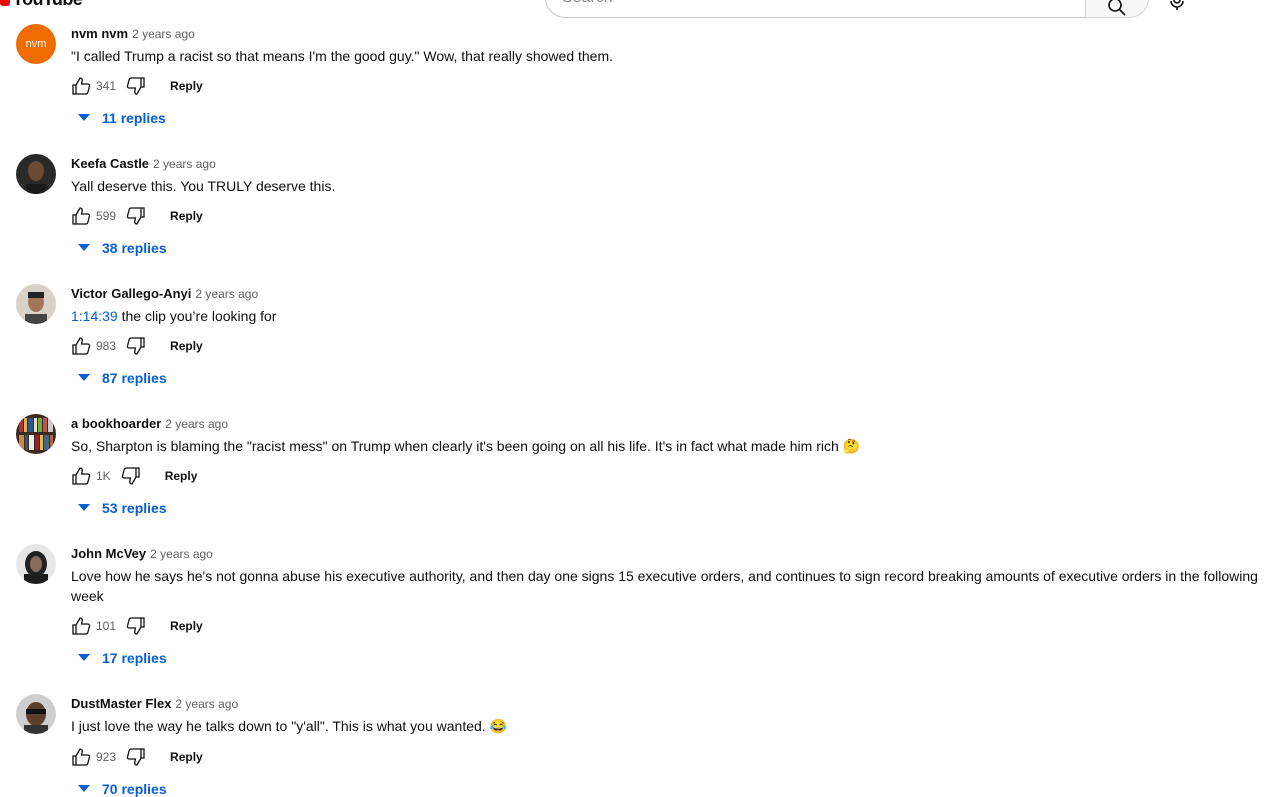 The image size is (1283, 797). What do you see at coordinates (121, 703) in the screenshot?
I see `comment-author: DustMaster Flex` at bounding box center [121, 703].